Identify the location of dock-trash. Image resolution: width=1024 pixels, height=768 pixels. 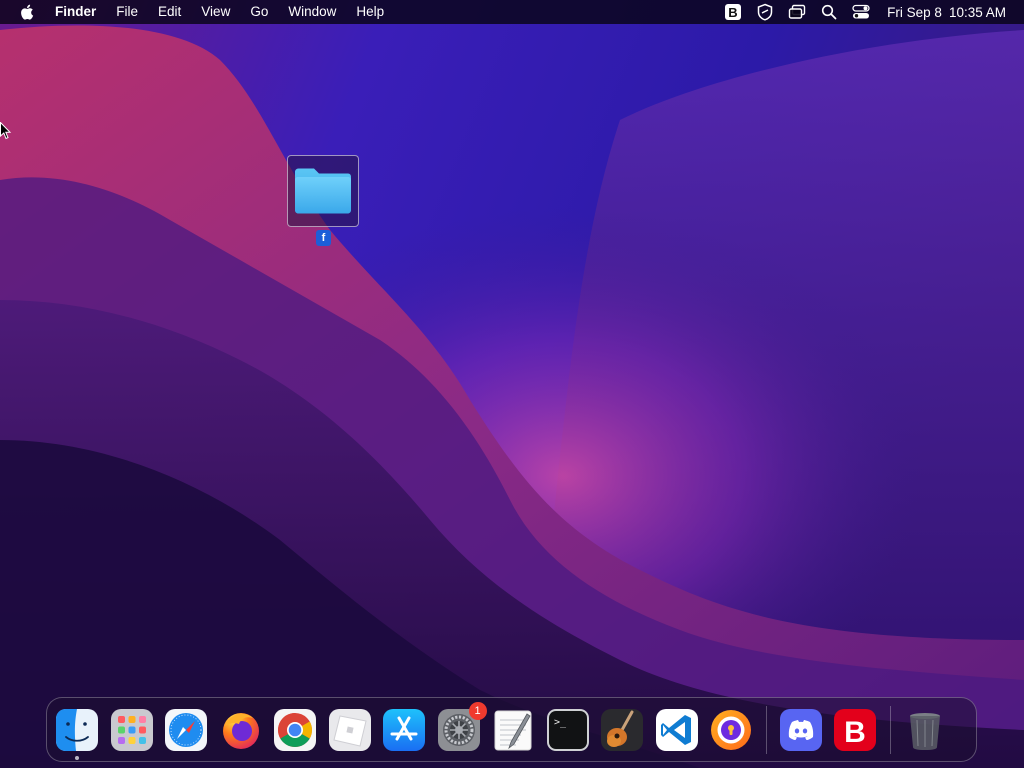
(925, 730).